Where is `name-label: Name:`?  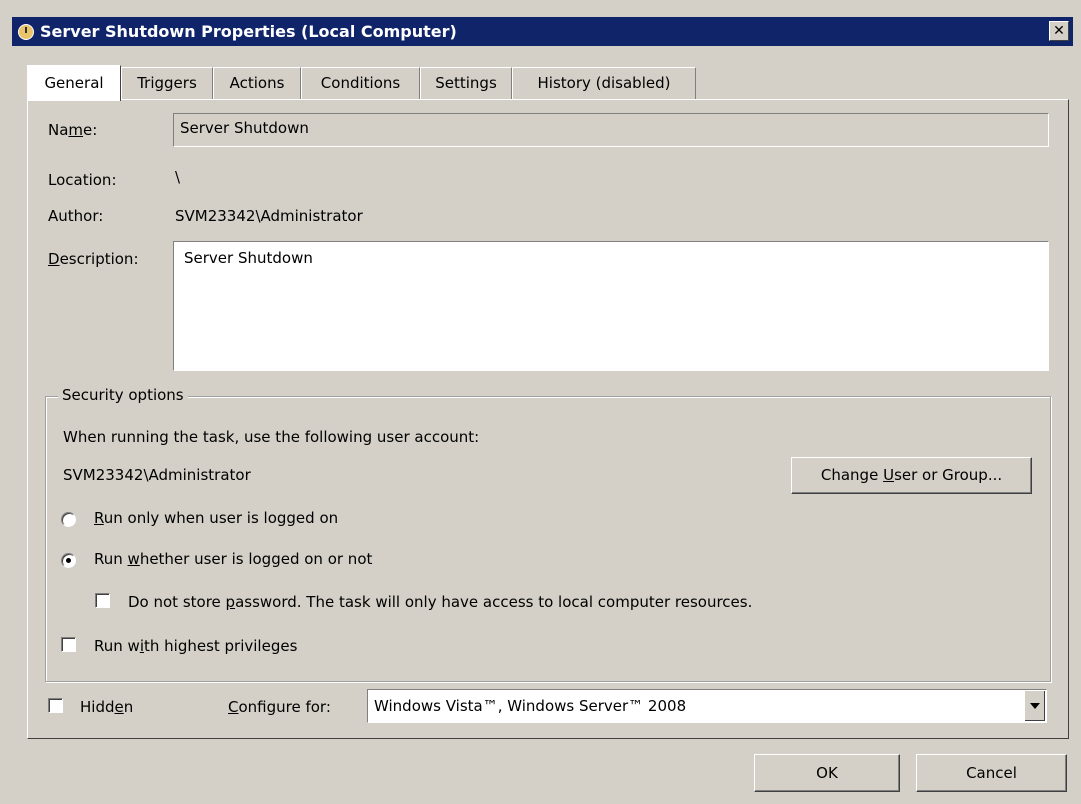 name-label: Name: is located at coordinates (73, 130).